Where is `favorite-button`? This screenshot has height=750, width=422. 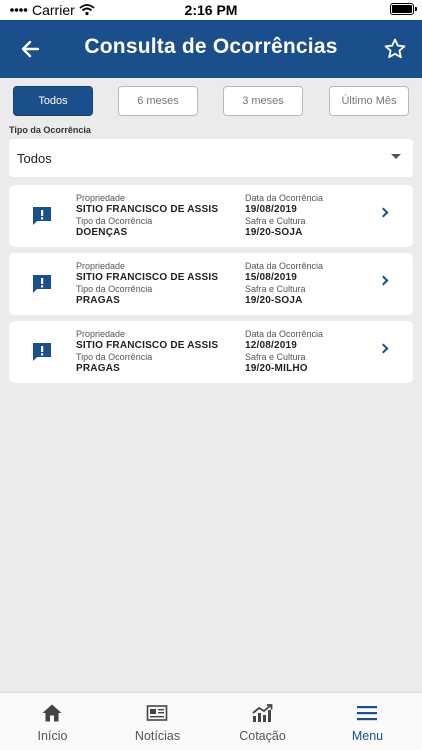 favorite-button is located at coordinates (395, 49).